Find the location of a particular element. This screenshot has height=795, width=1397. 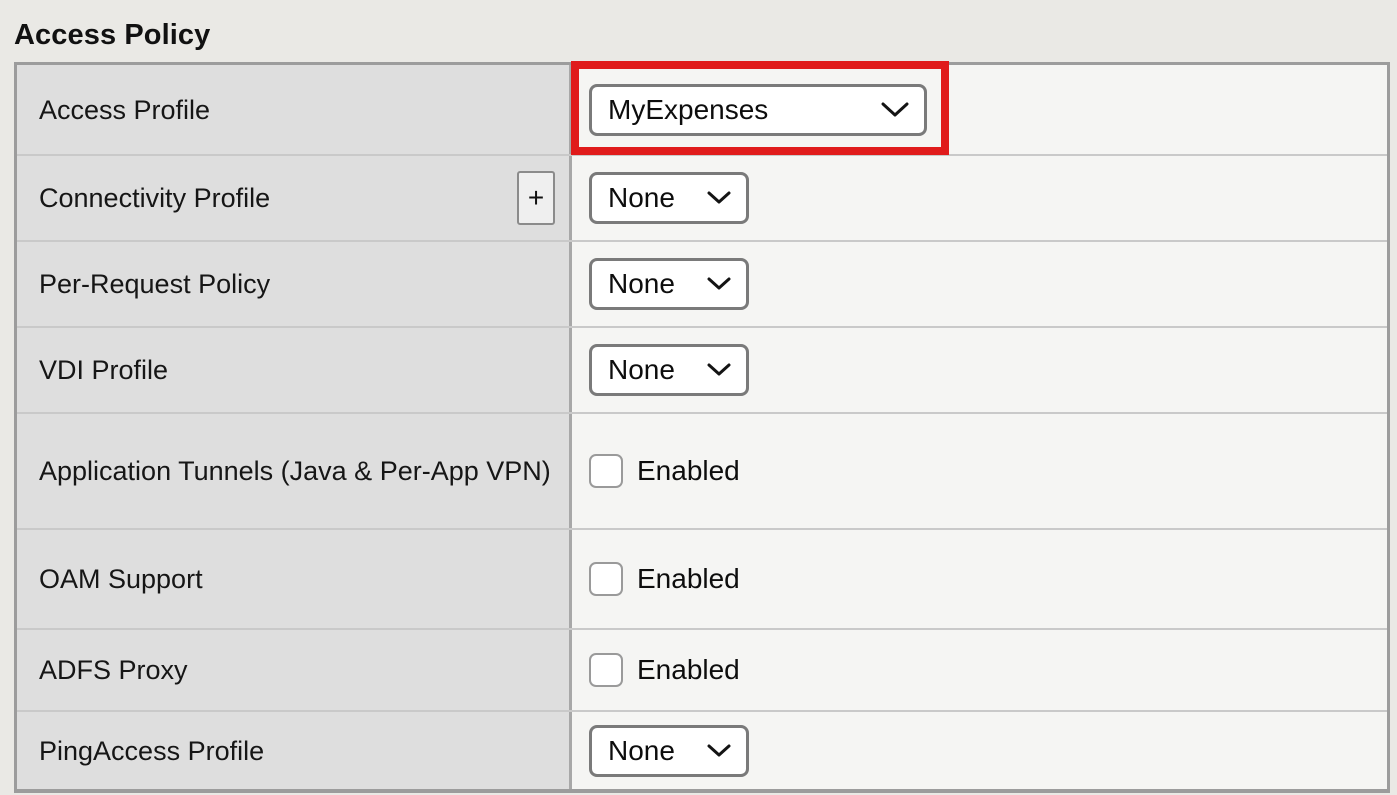

row-label-cell: Application Tunnels (Java & Per-App VPN) is located at coordinates (294, 471).